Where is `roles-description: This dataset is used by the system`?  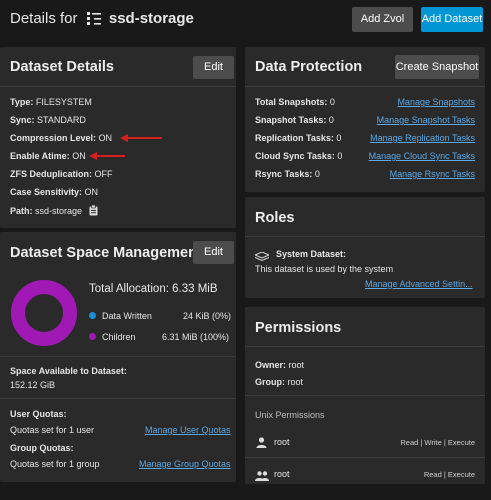
roles-description: This dataset is used by the system is located at coordinates (324, 269).